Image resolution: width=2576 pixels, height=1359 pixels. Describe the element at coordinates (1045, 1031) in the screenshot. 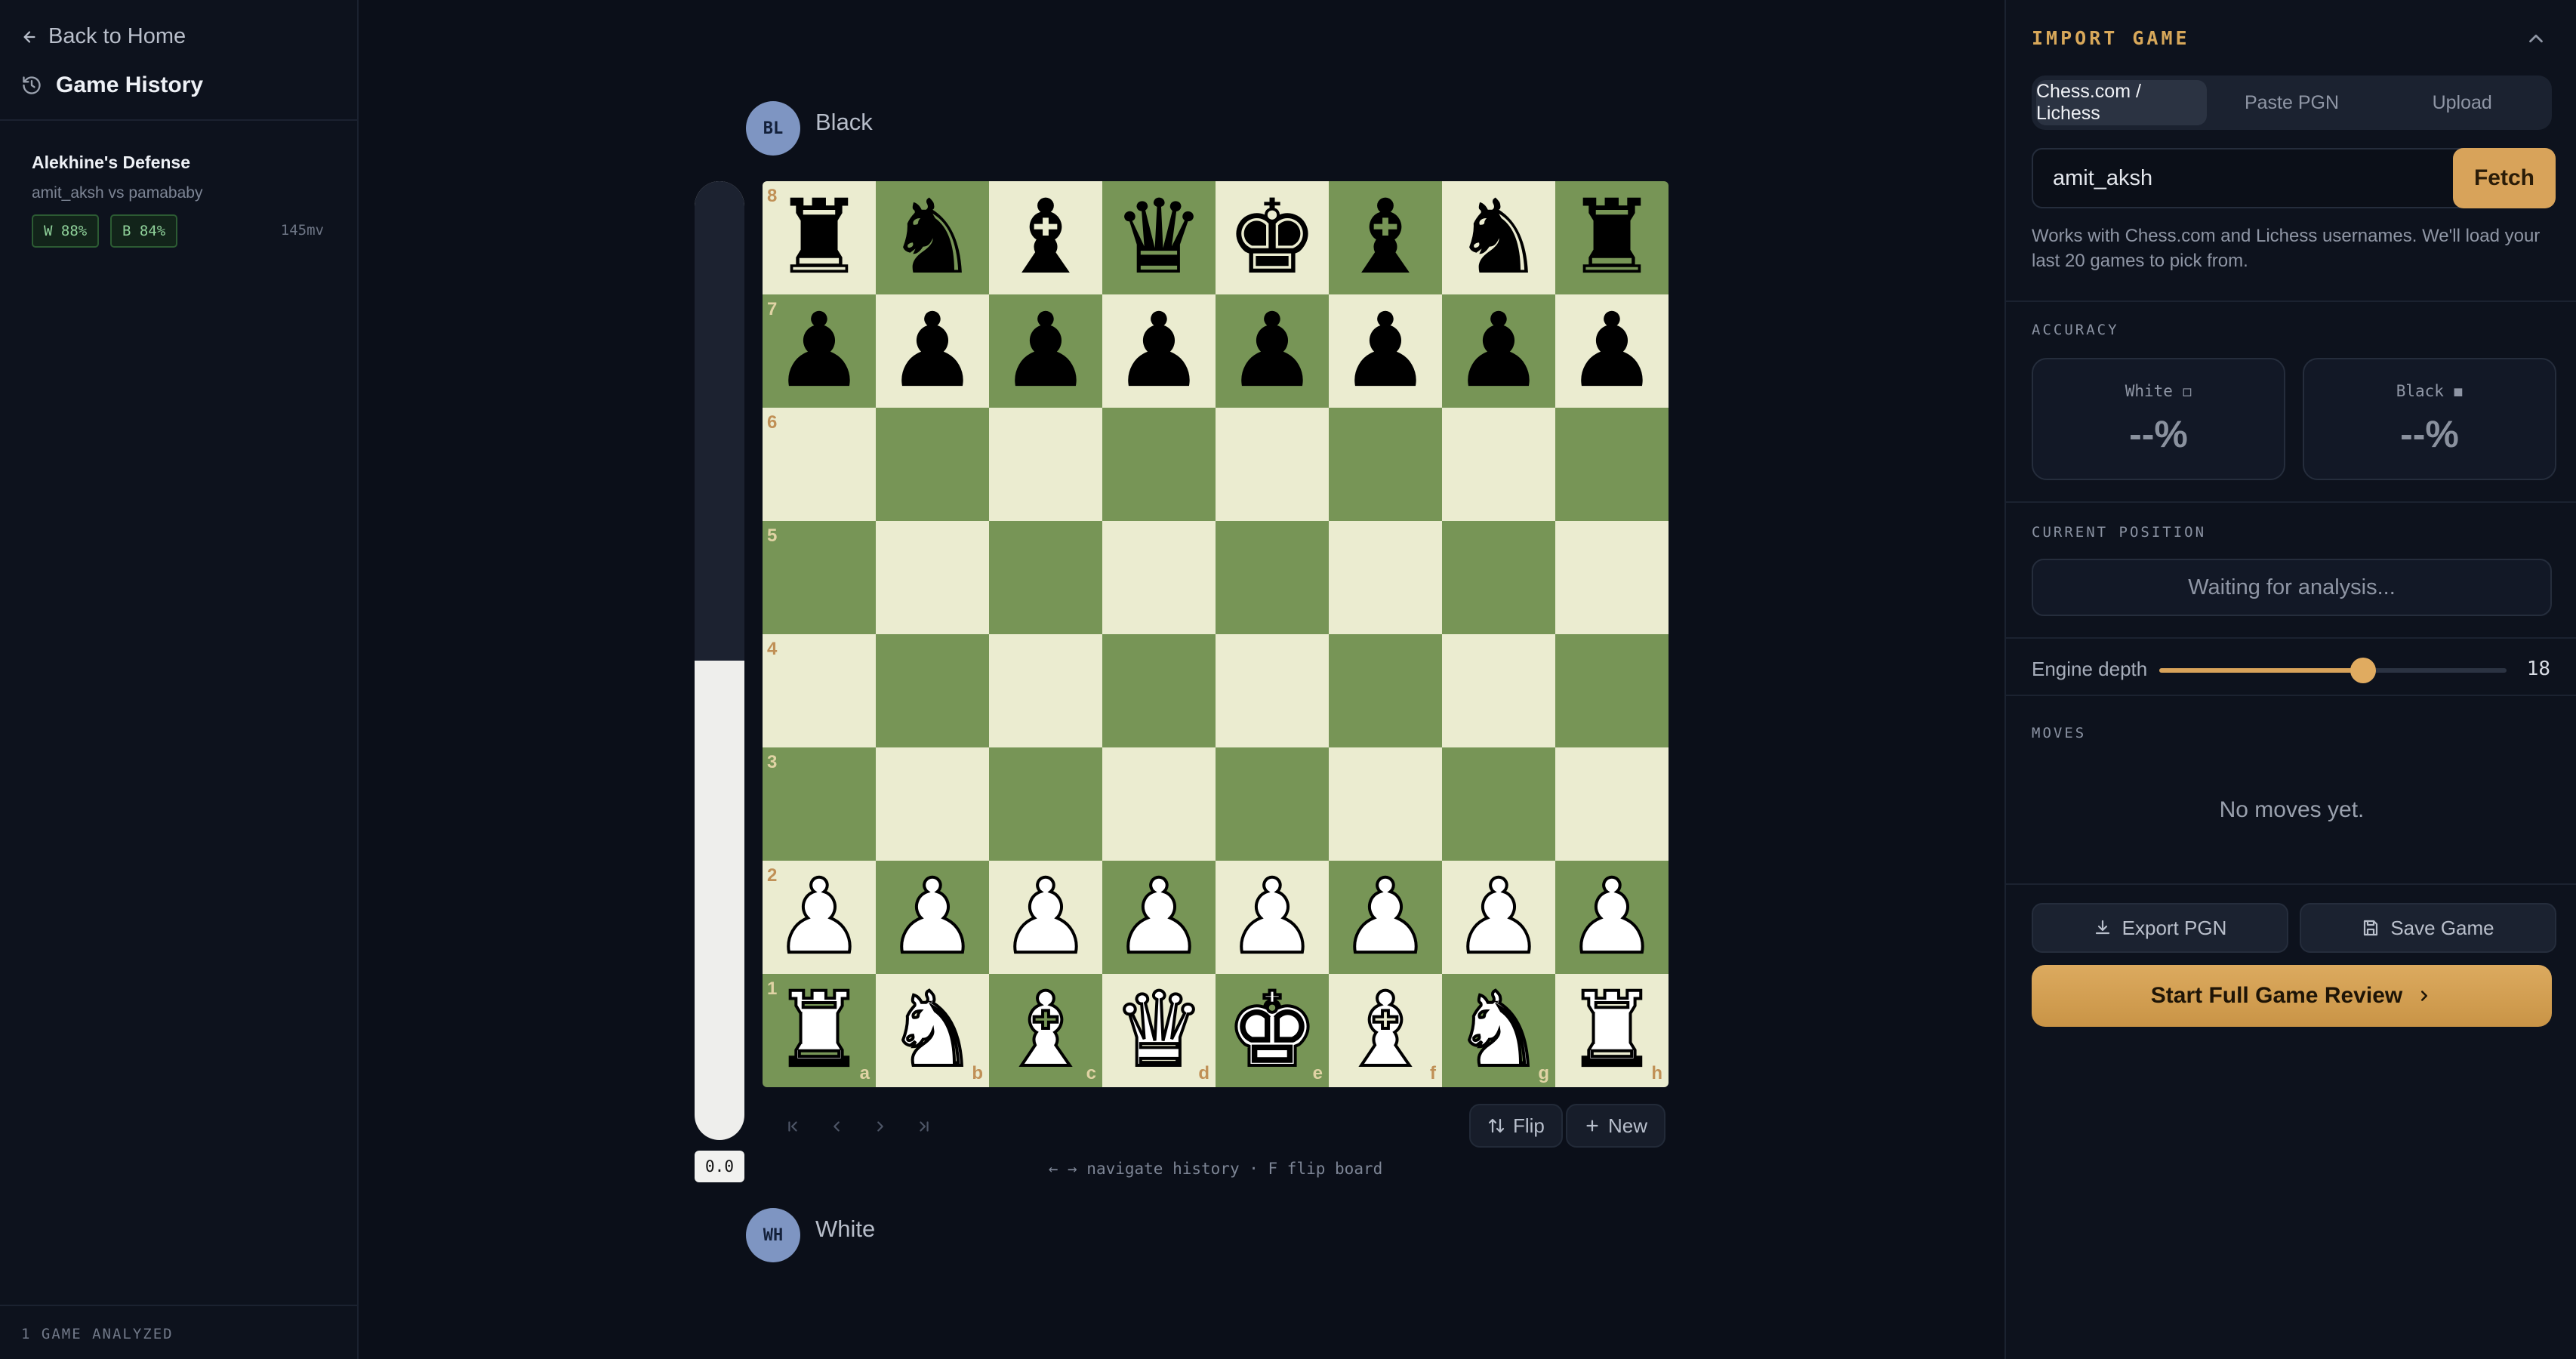

I see `square-c1: c ♝` at that location.